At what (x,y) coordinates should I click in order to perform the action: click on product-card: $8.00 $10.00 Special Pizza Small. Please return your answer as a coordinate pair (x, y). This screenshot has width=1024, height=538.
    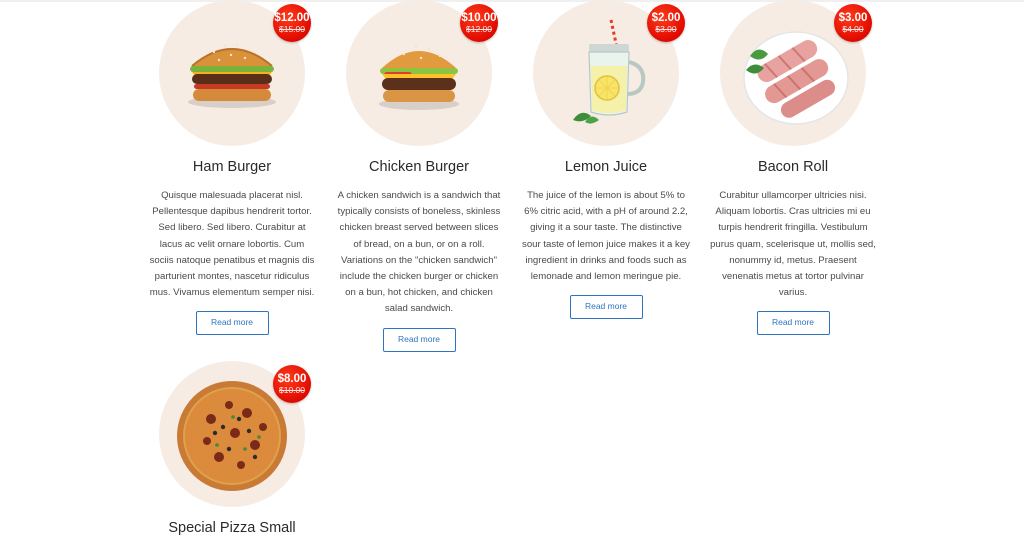
    Looking at the image, I should click on (232, 449).